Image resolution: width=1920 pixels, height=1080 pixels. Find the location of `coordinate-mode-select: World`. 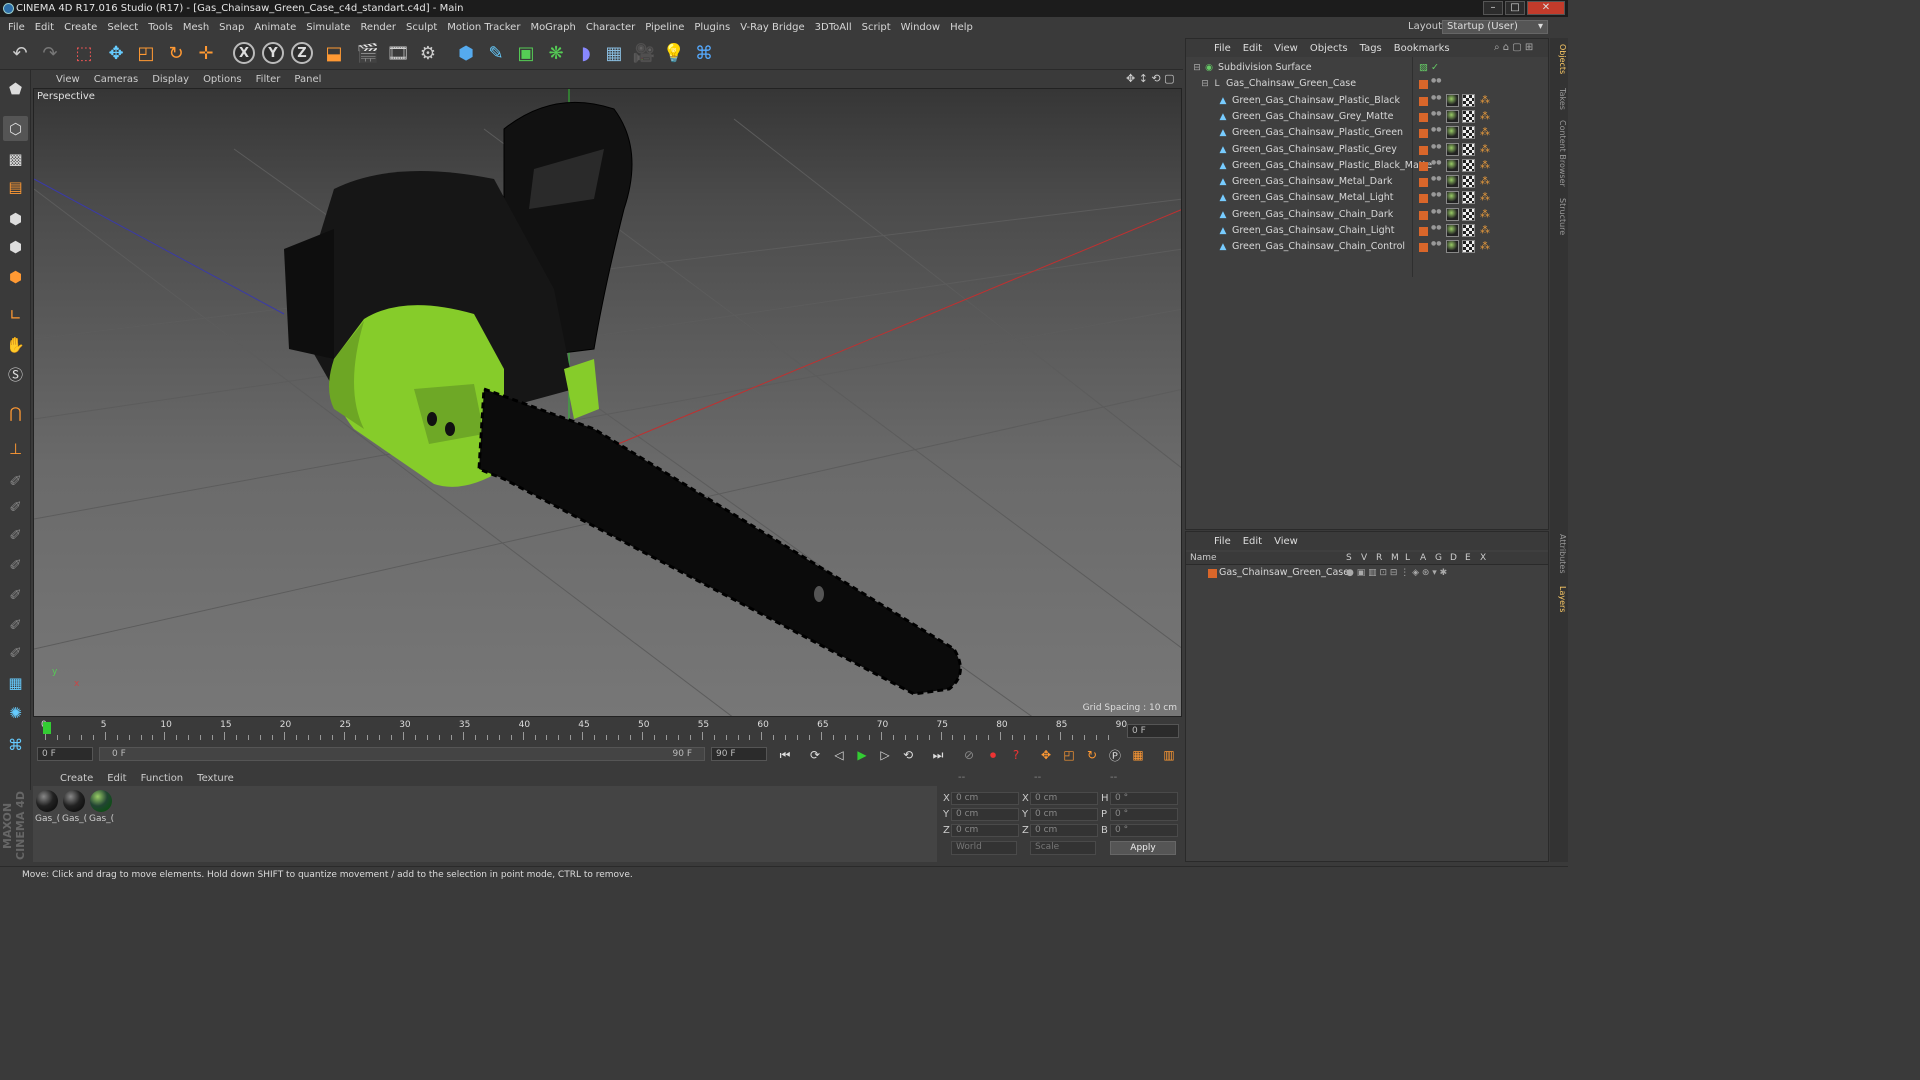

coordinate-mode-select: World is located at coordinates (984, 848).